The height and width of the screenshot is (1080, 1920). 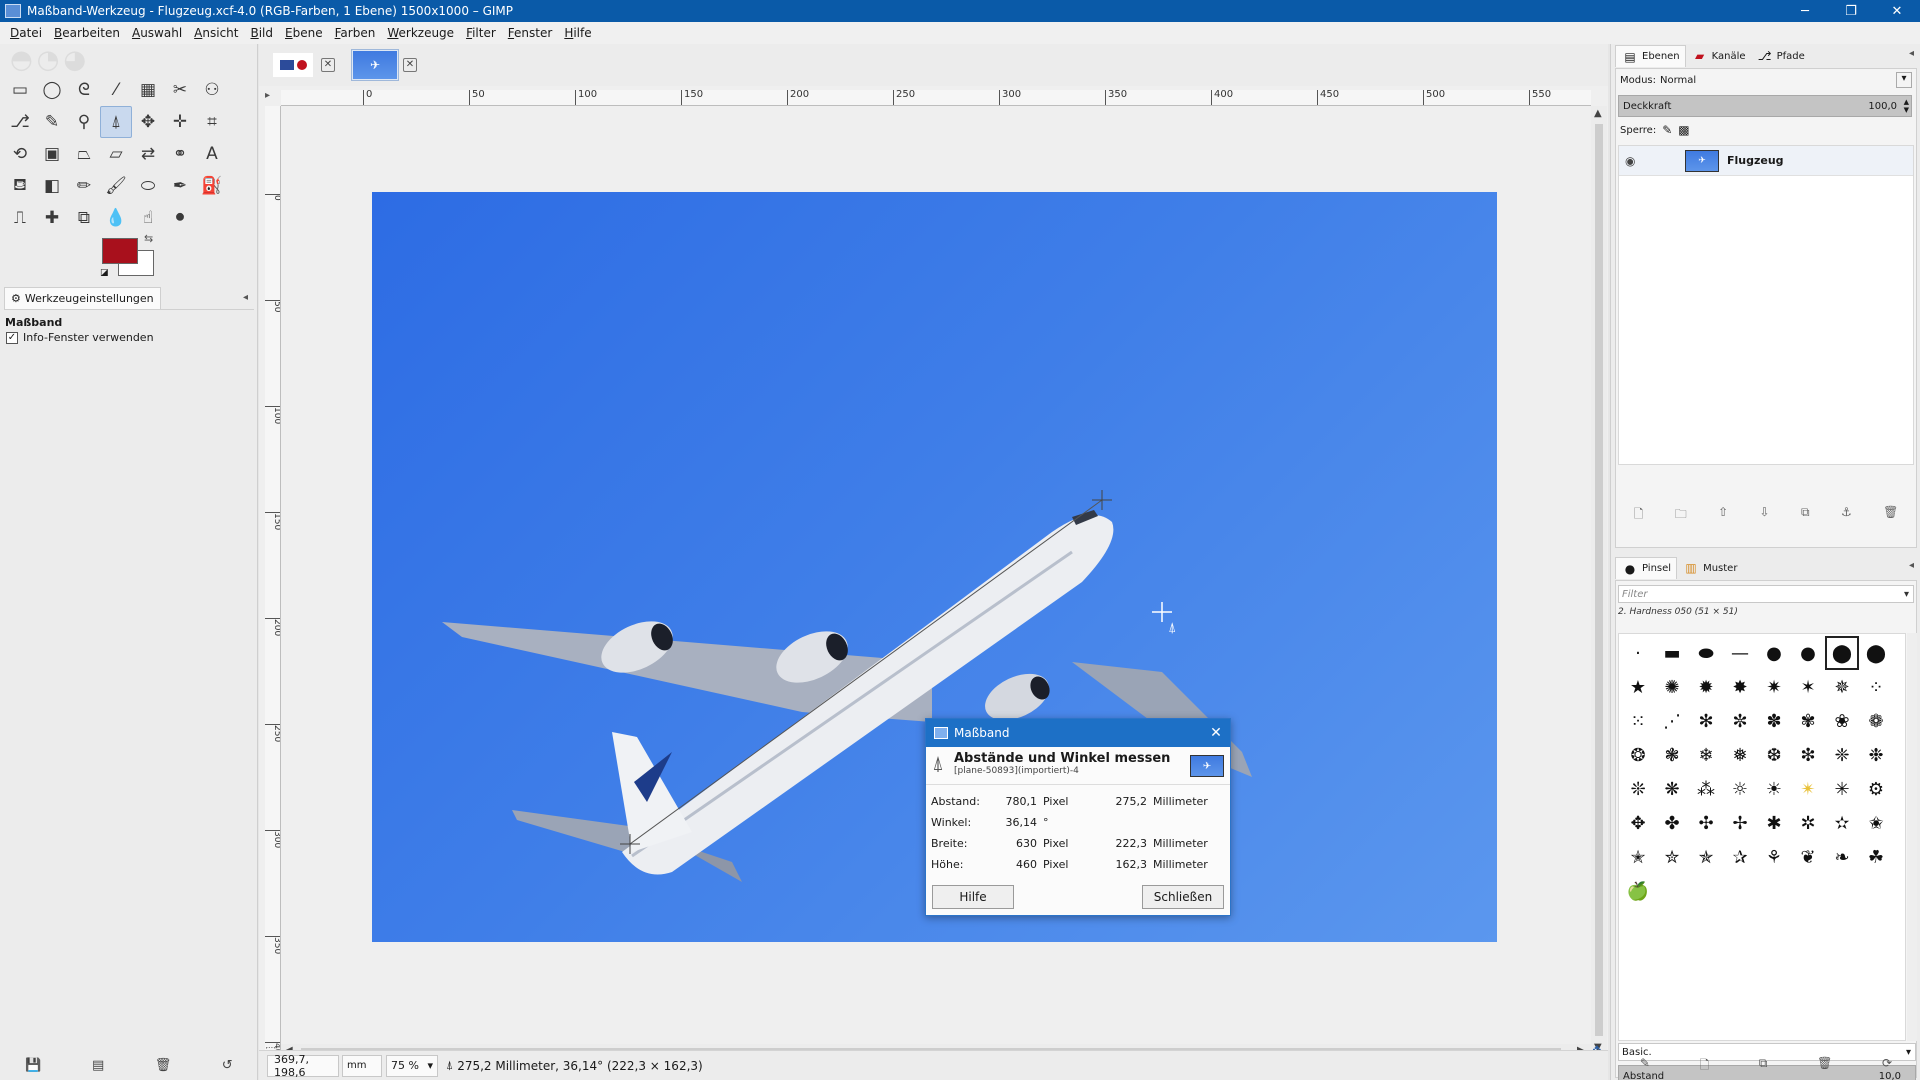 I want to click on text-icon: A, so click(x=212, y=154).